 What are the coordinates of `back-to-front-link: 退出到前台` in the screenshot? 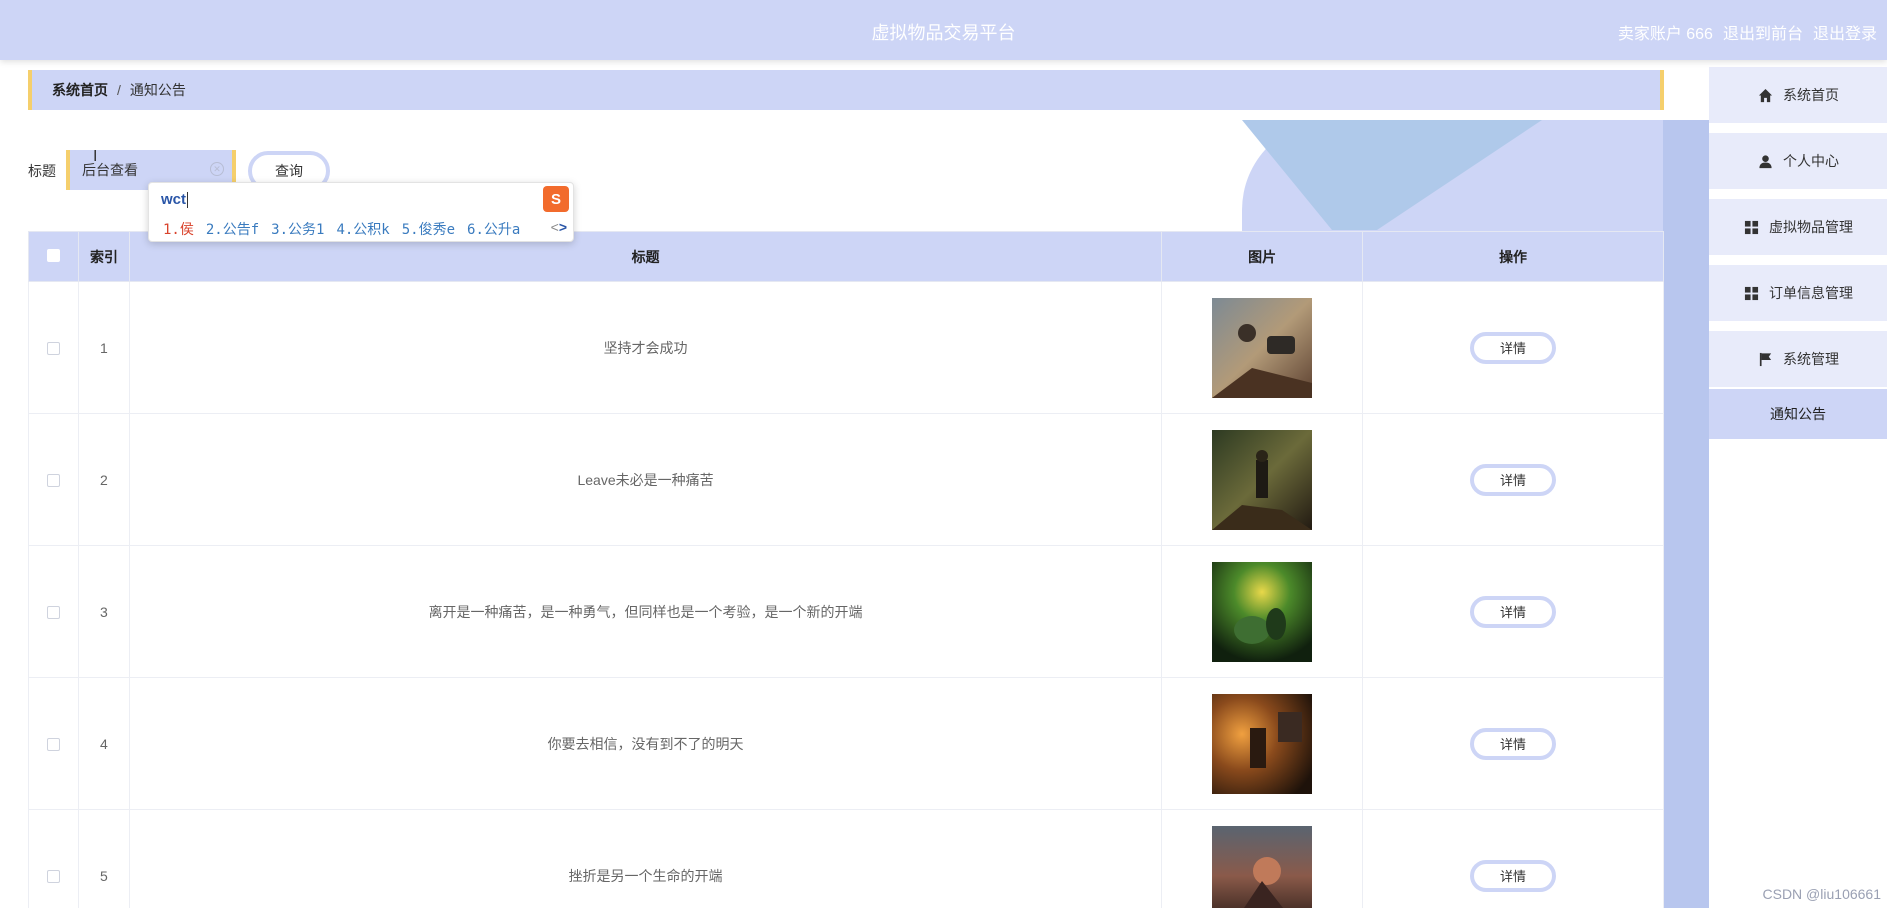 It's located at (1763, 32).